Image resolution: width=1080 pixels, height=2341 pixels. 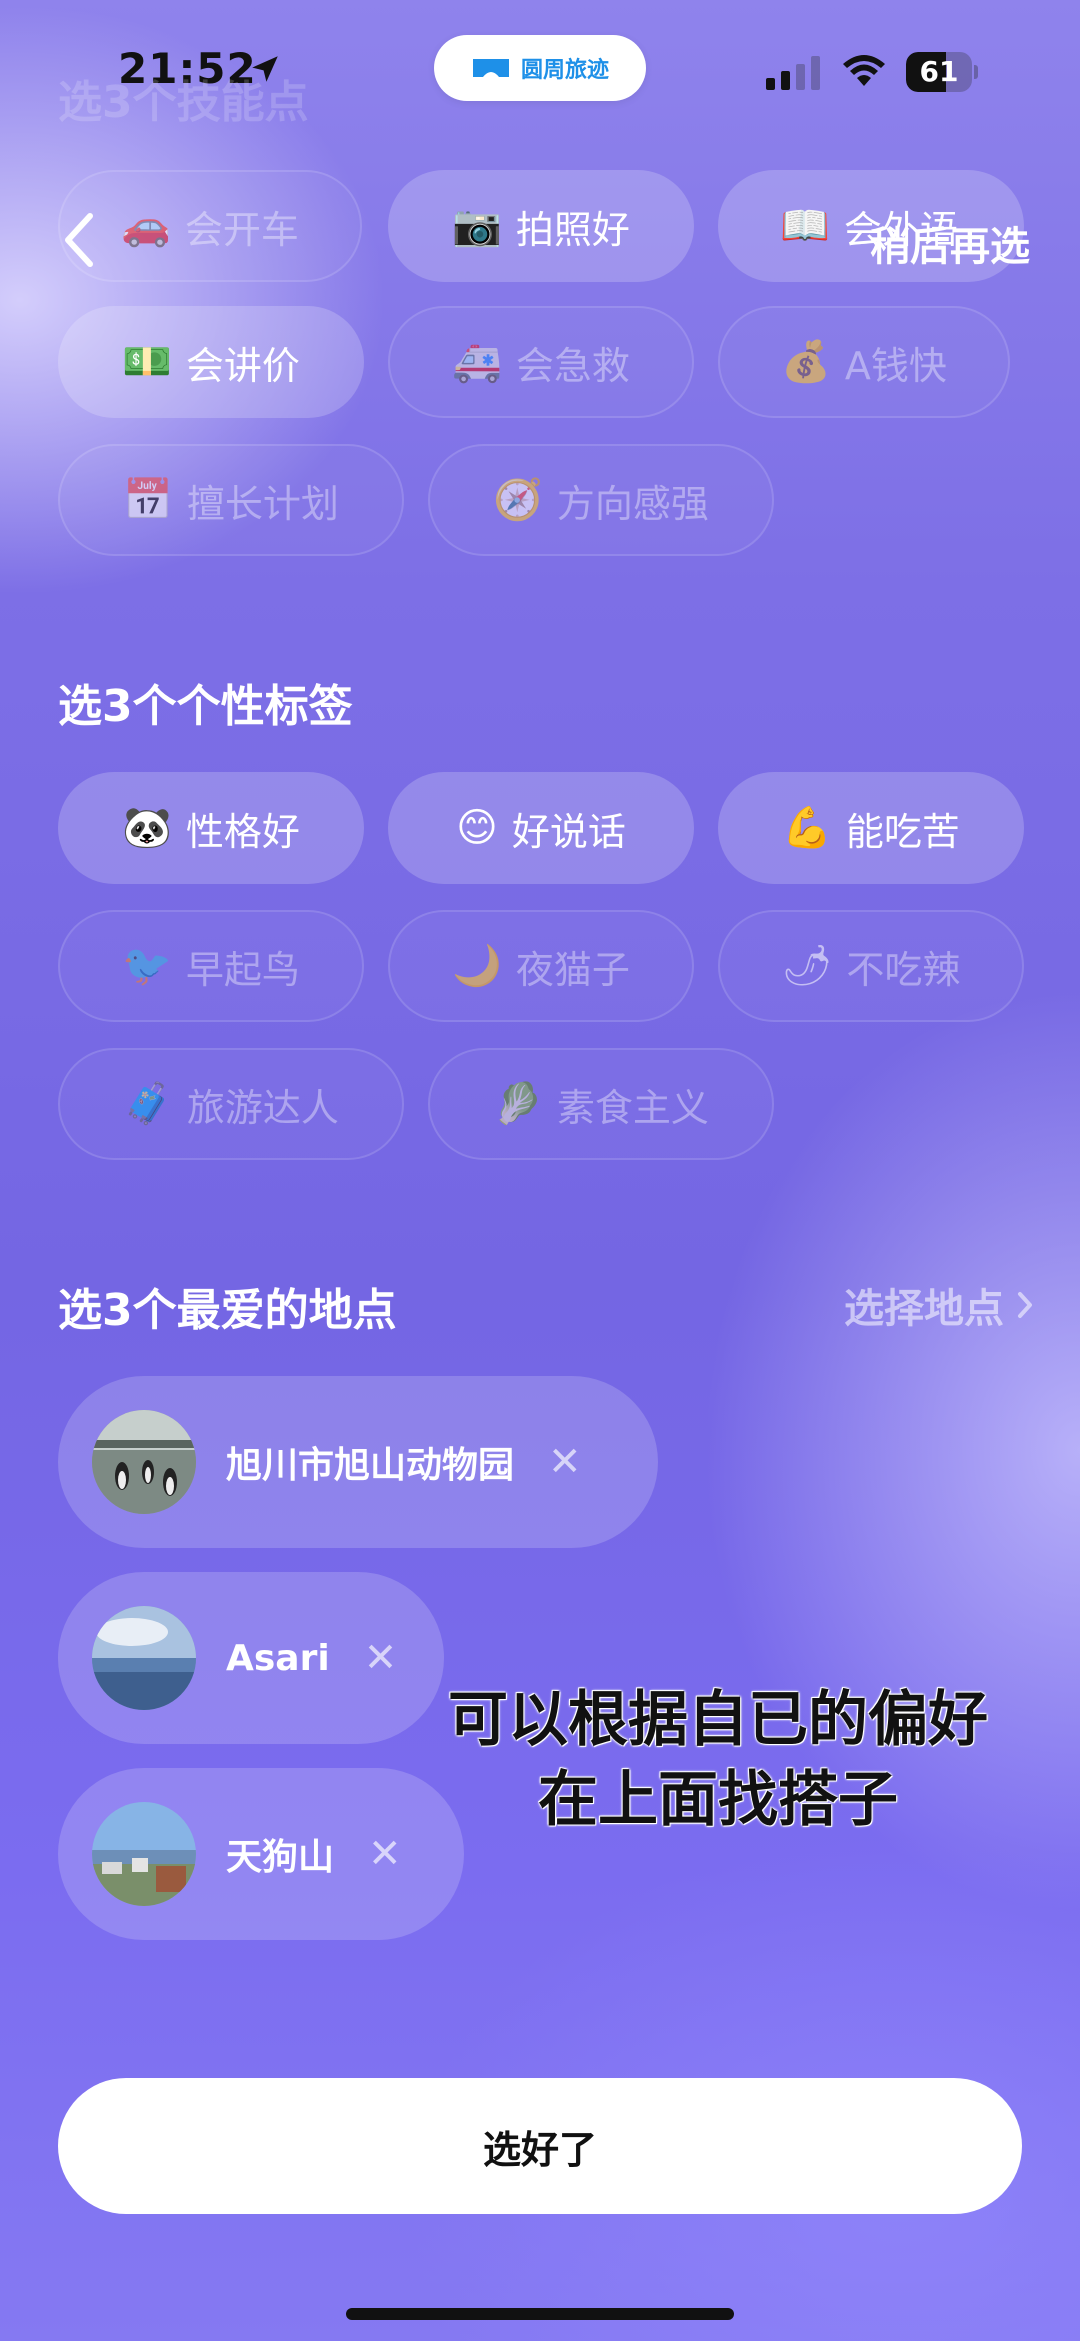 What do you see at coordinates (242, 365) in the screenshot?
I see `skill-label: 会讲价` at bounding box center [242, 365].